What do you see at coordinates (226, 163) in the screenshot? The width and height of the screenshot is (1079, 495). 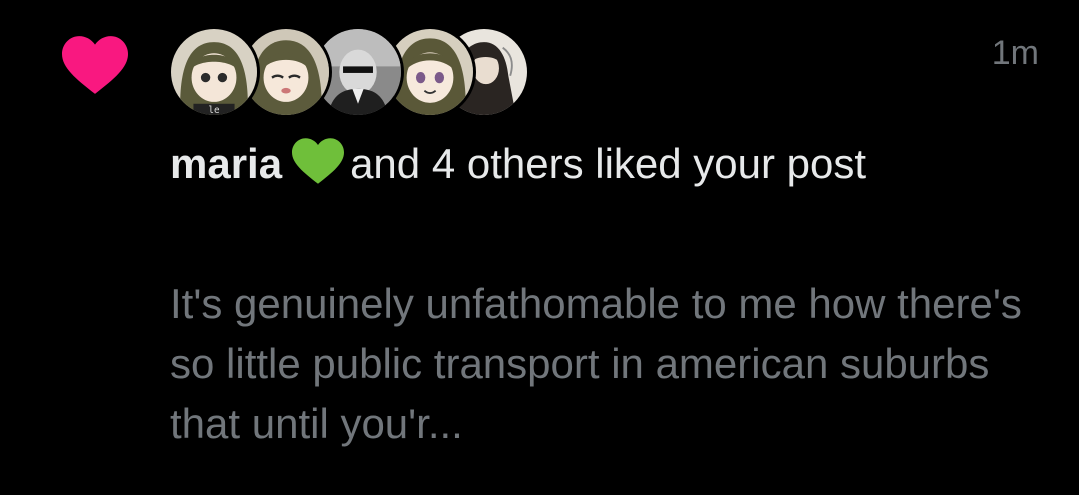 I see `user-name: maria` at bounding box center [226, 163].